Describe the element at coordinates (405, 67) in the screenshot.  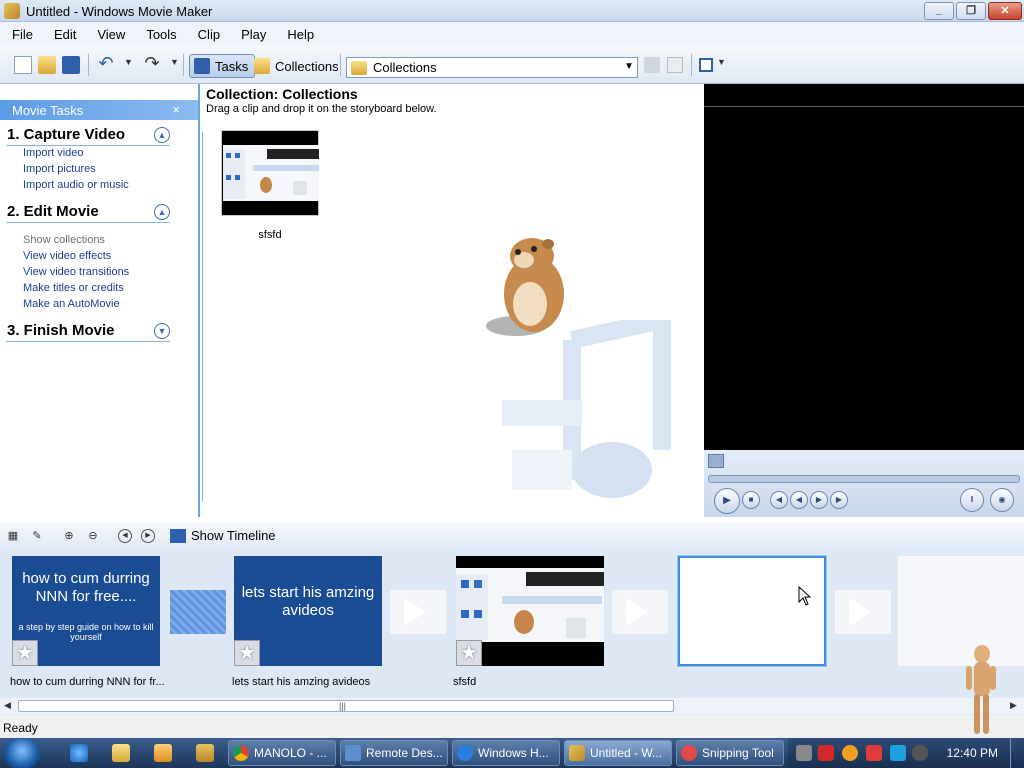
I see `collections-select-value: Collections` at that location.